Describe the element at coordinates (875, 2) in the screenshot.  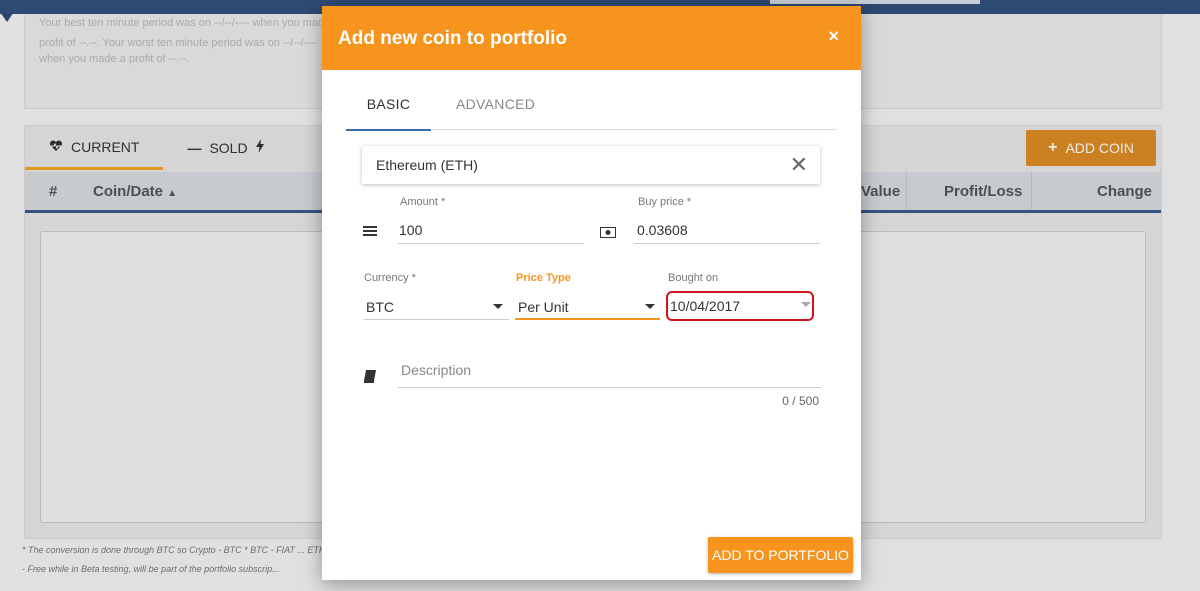
I see `nav-tab-indicator` at that location.